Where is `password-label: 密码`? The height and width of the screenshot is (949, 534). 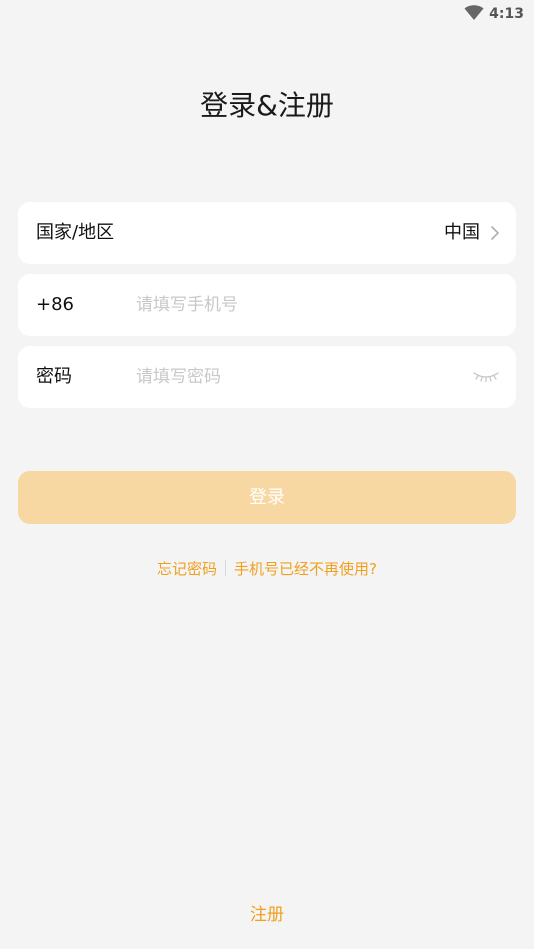 password-label: 密码 is located at coordinates (54, 376).